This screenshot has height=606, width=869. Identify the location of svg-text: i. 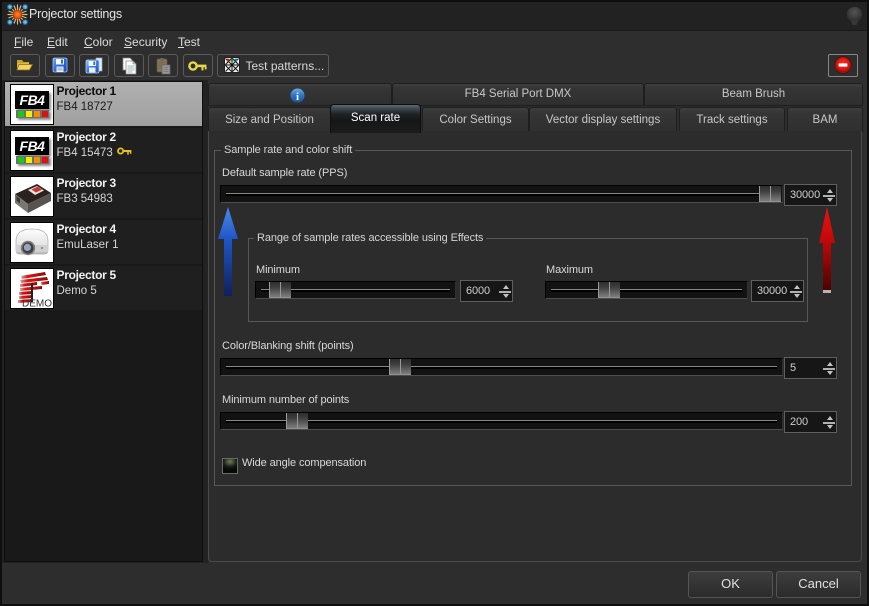
(297, 97).